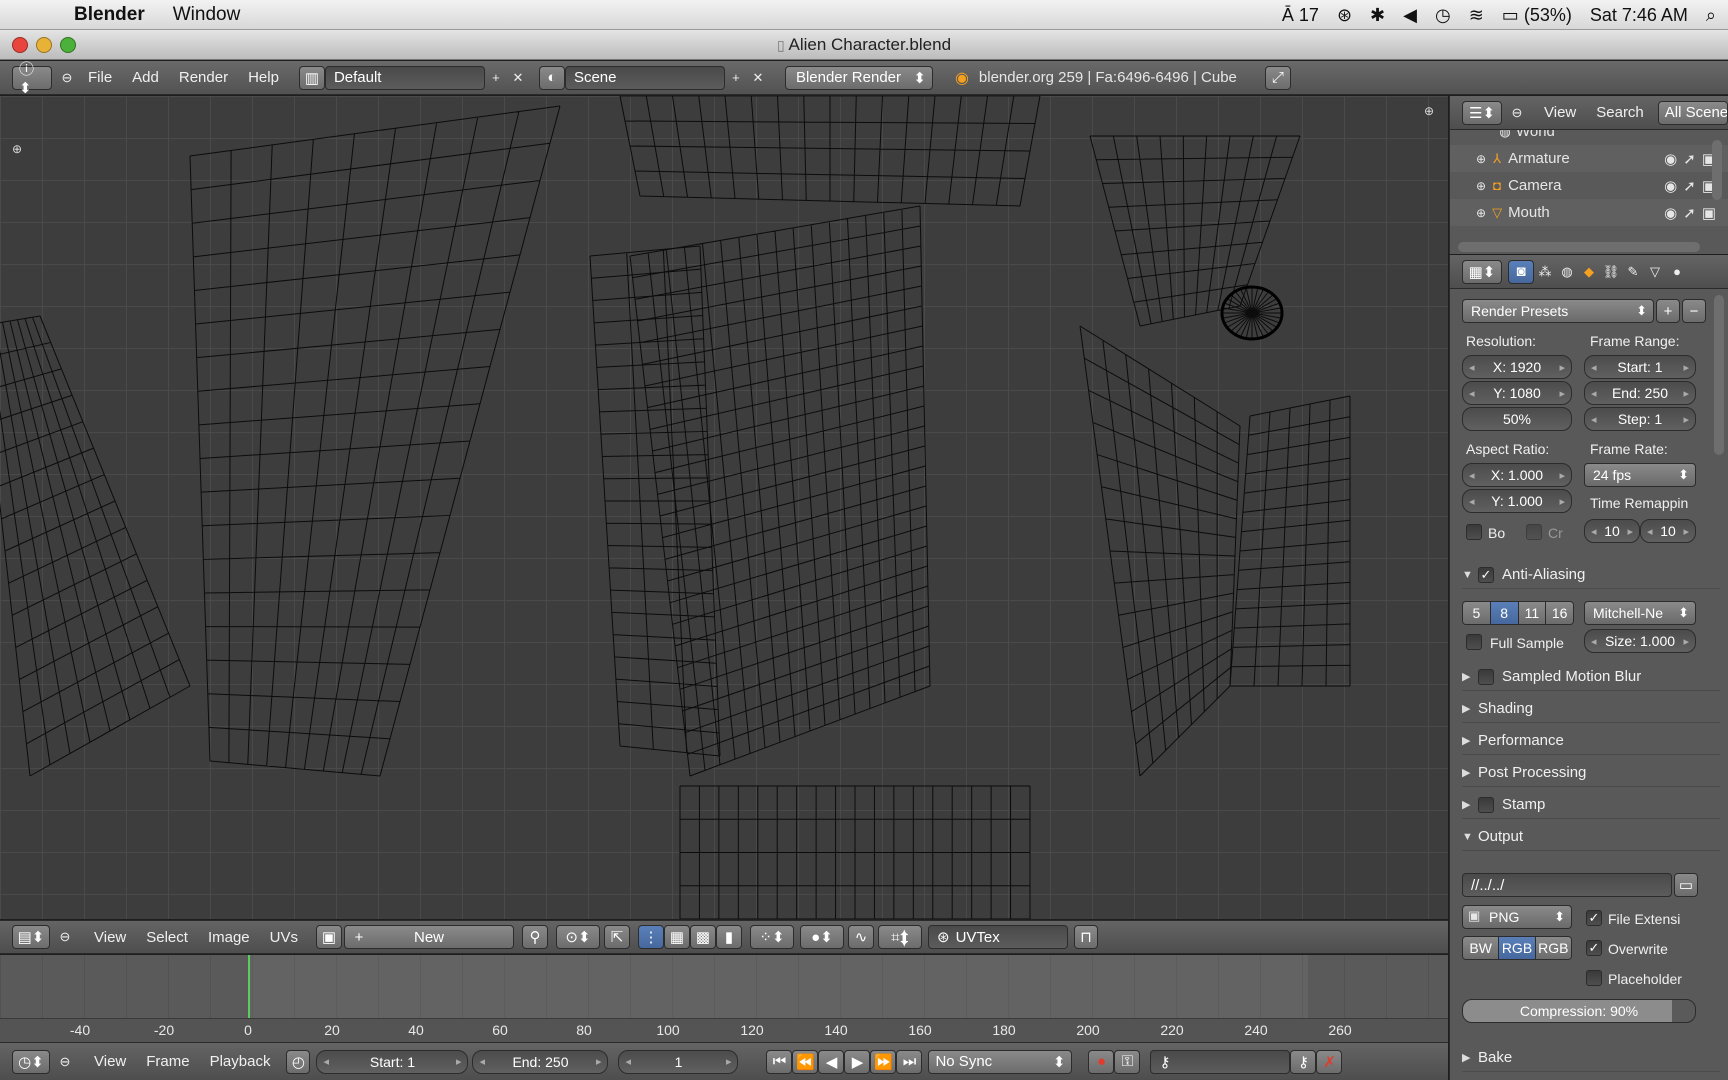  Describe the element at coordinates (1567, 272) in the screenshot. I see `world-context-icon: ◍` at that location.